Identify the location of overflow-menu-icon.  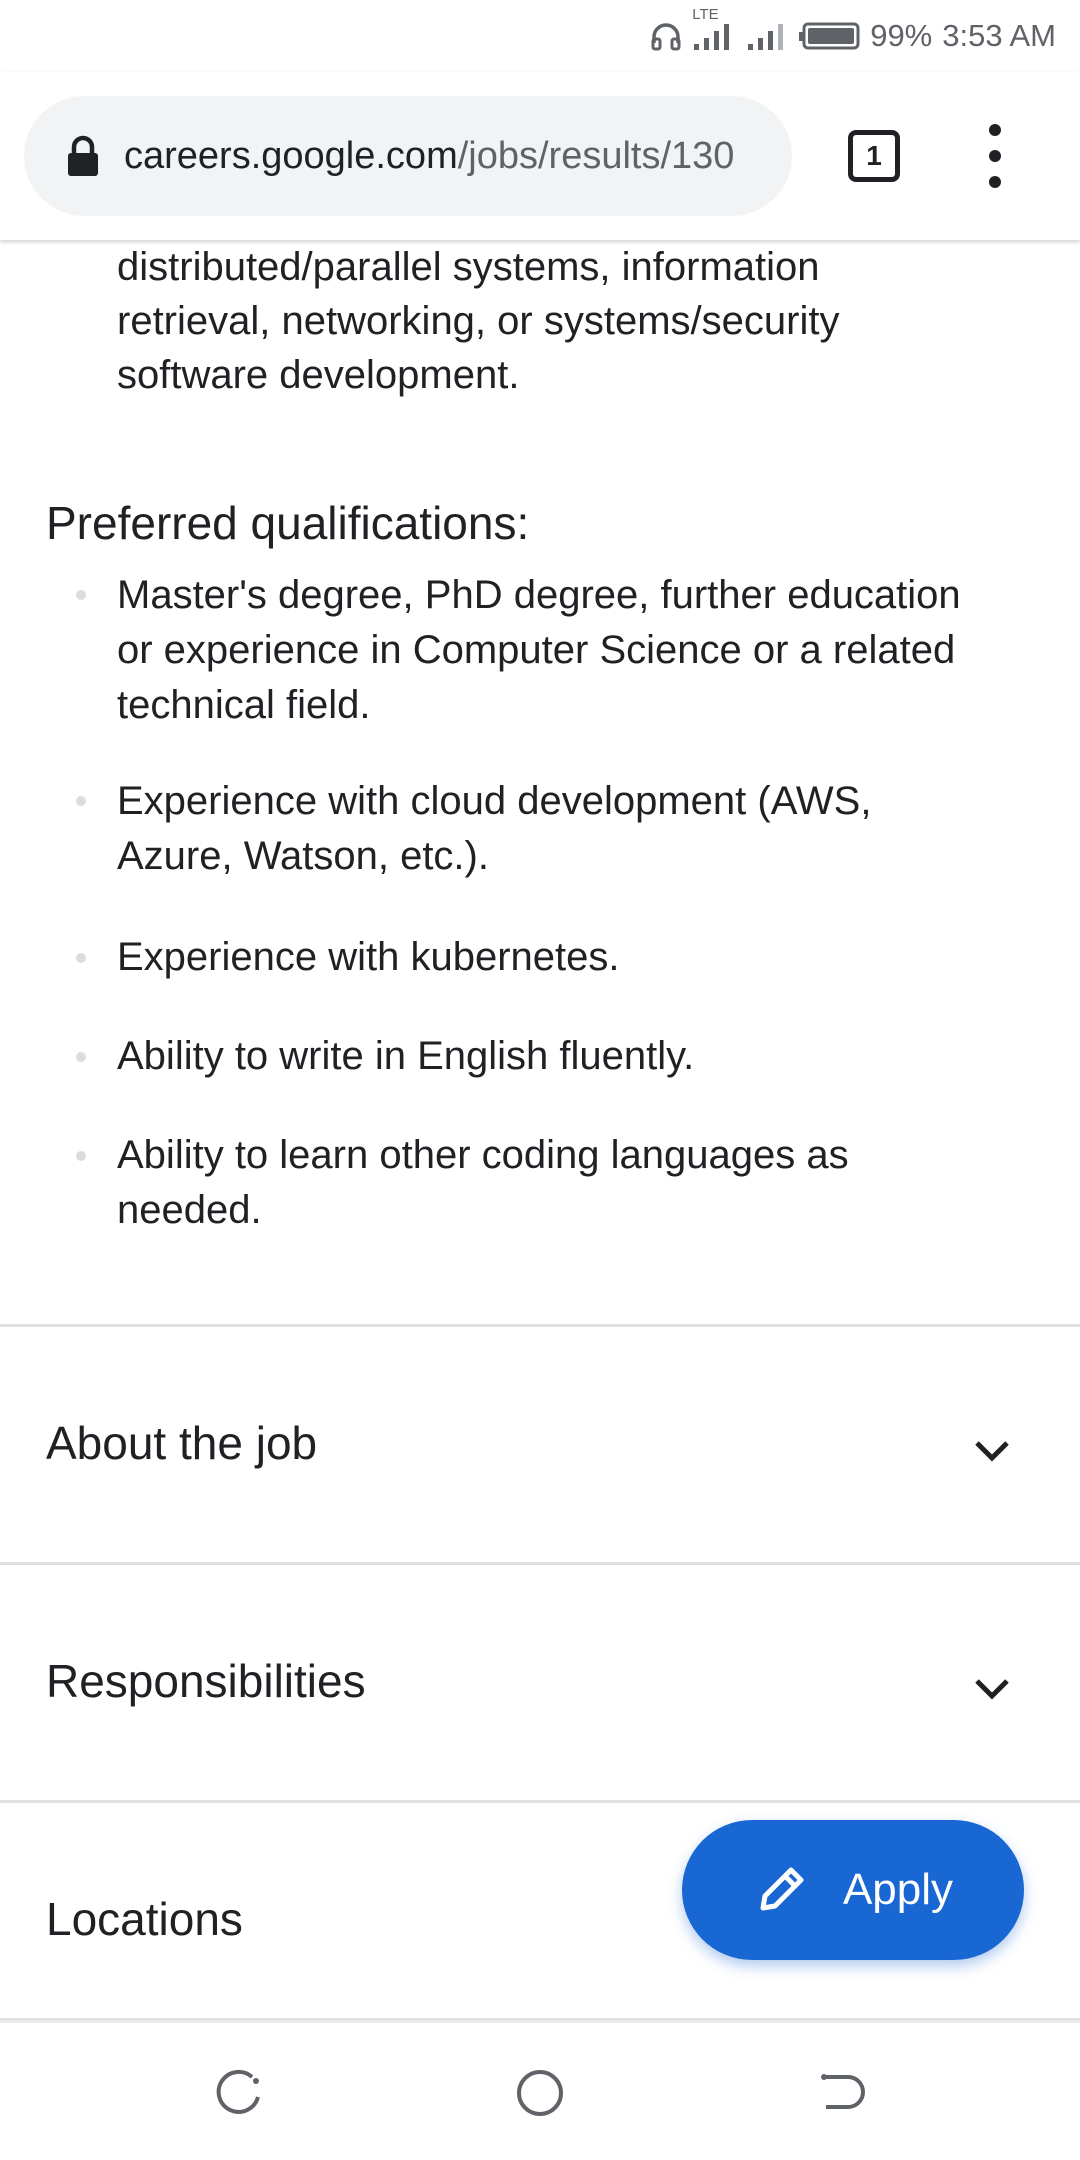
(995, 156).